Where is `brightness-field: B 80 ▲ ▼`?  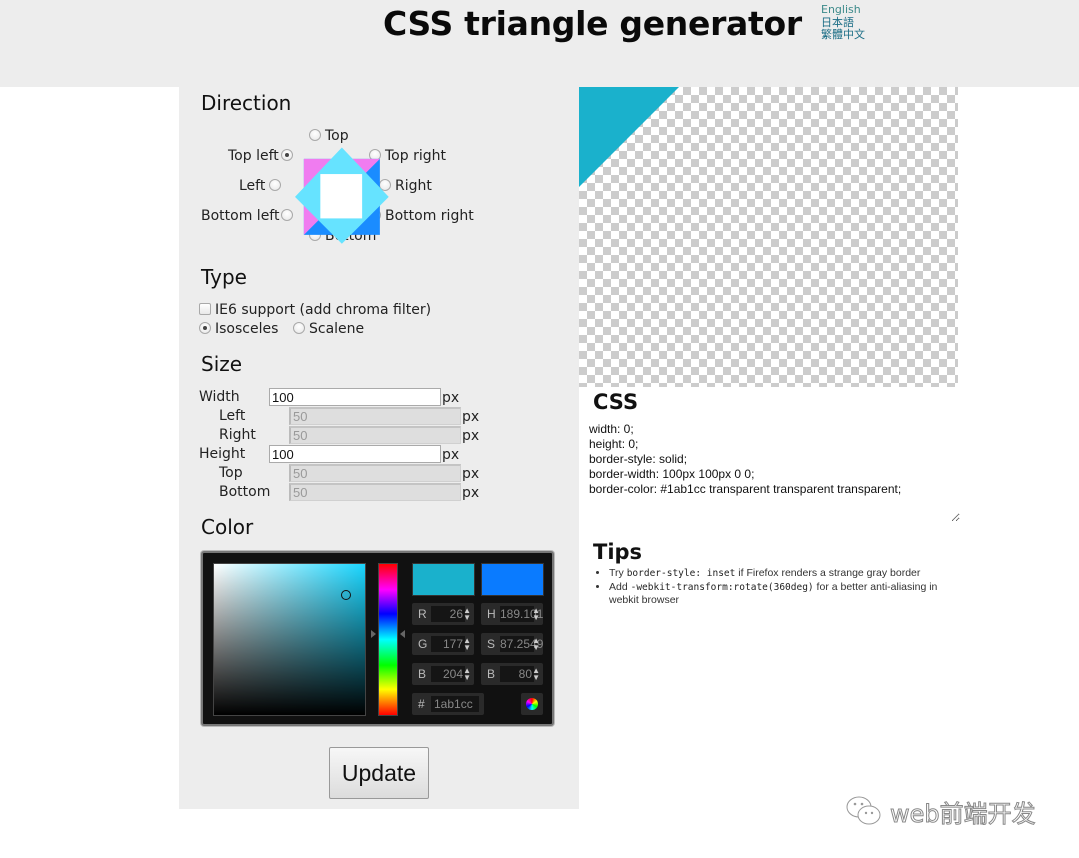 brightness-field: B 80 ▲ ▼ is located at coordinates (512, 674).